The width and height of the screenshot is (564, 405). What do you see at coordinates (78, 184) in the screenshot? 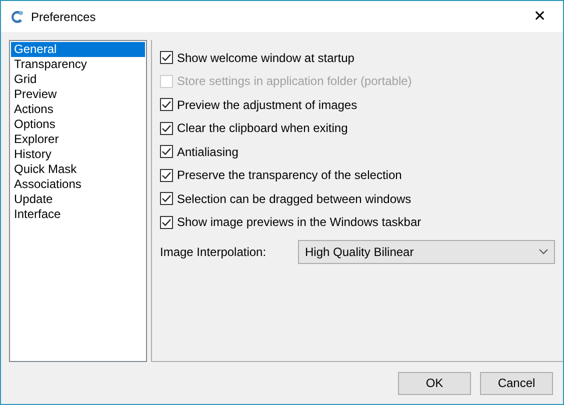
I see `sidebar-item: Associations` at bounding box center [78, 184].